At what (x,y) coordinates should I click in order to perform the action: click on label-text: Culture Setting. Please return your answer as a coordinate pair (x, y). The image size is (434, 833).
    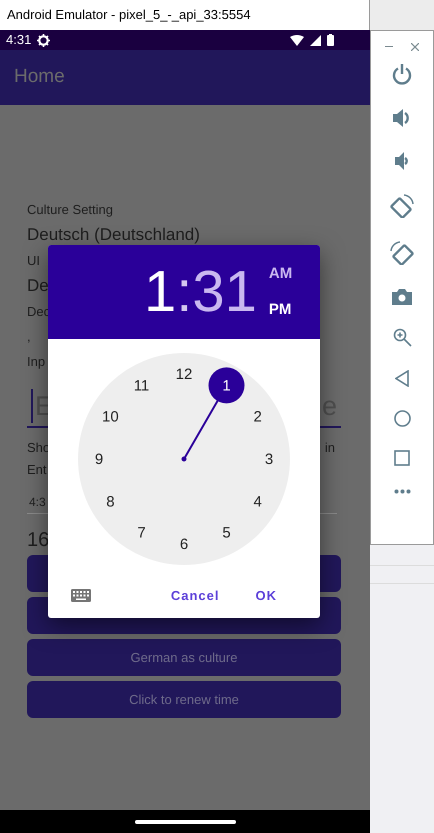
    Looking at the image, I should click on (70, 210).